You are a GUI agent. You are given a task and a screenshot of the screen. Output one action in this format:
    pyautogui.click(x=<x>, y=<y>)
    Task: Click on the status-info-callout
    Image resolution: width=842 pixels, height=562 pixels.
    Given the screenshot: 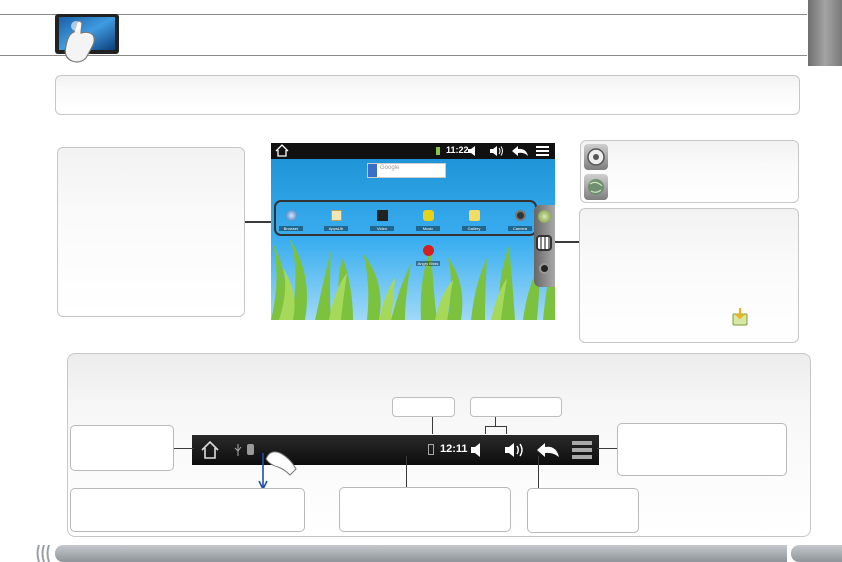 What is the action you would take?
    pyautogui.click(x=425, y=509)
    